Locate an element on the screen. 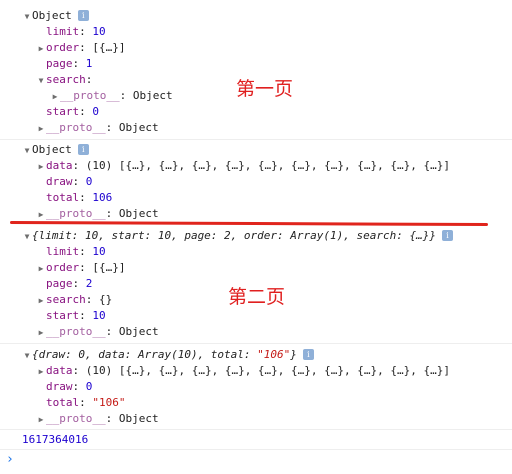 This screenshot has width=512, height=474. property-row: start: 0 is located at coordinates (72, 111).